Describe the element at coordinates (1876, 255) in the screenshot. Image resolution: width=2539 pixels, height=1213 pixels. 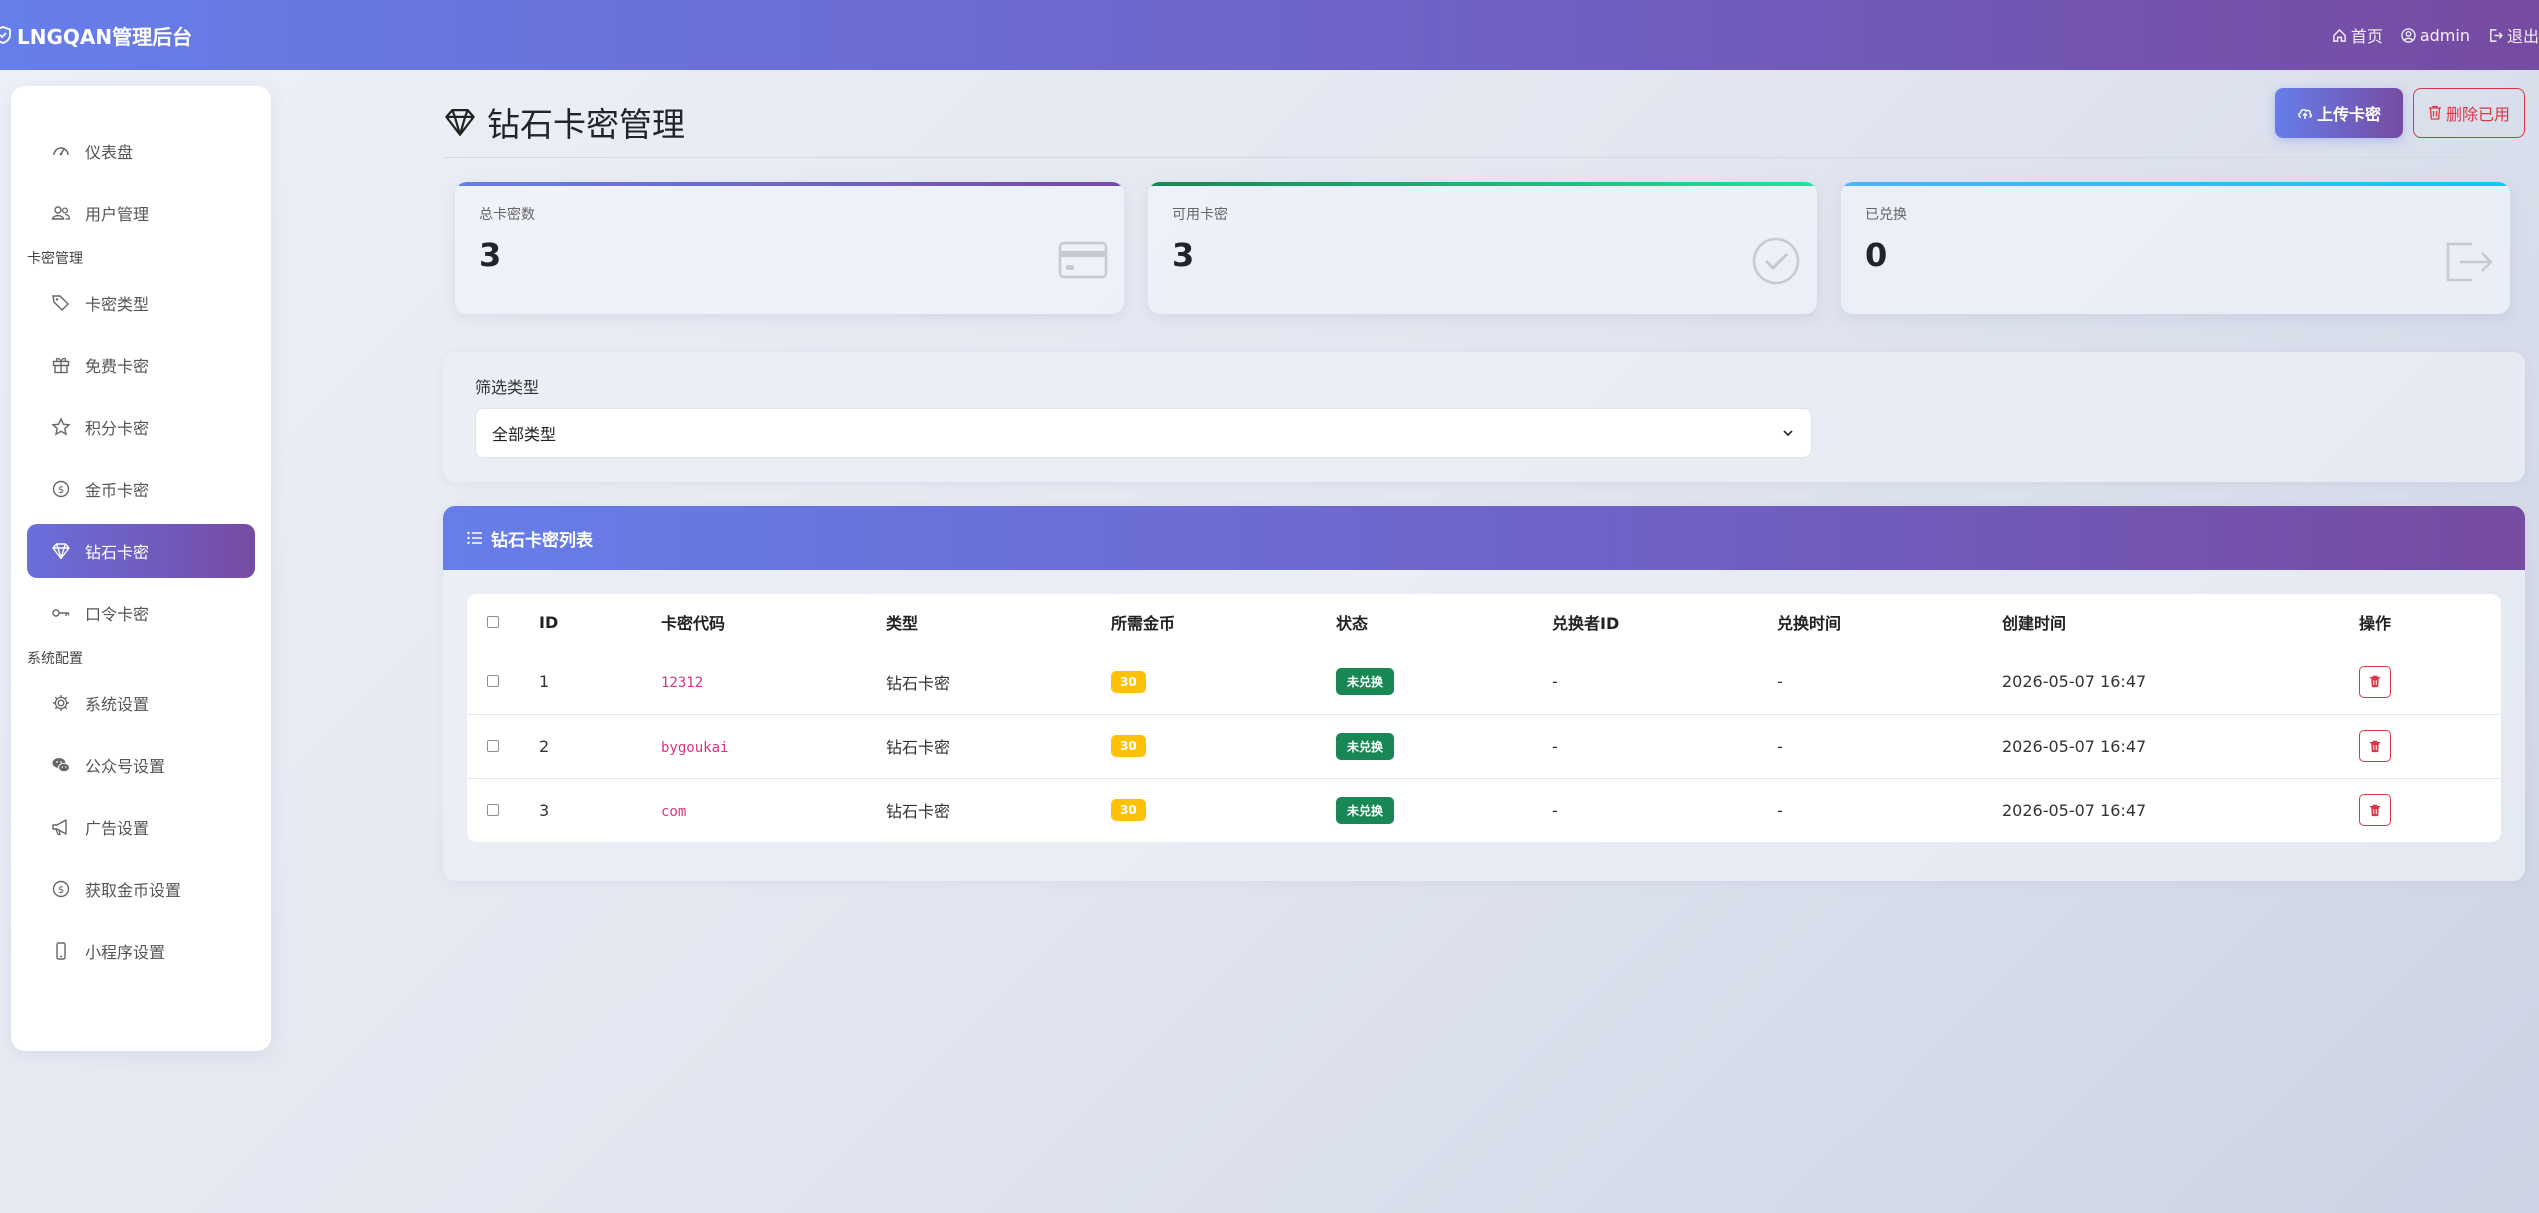
I see `stat-value: 0` at that location.